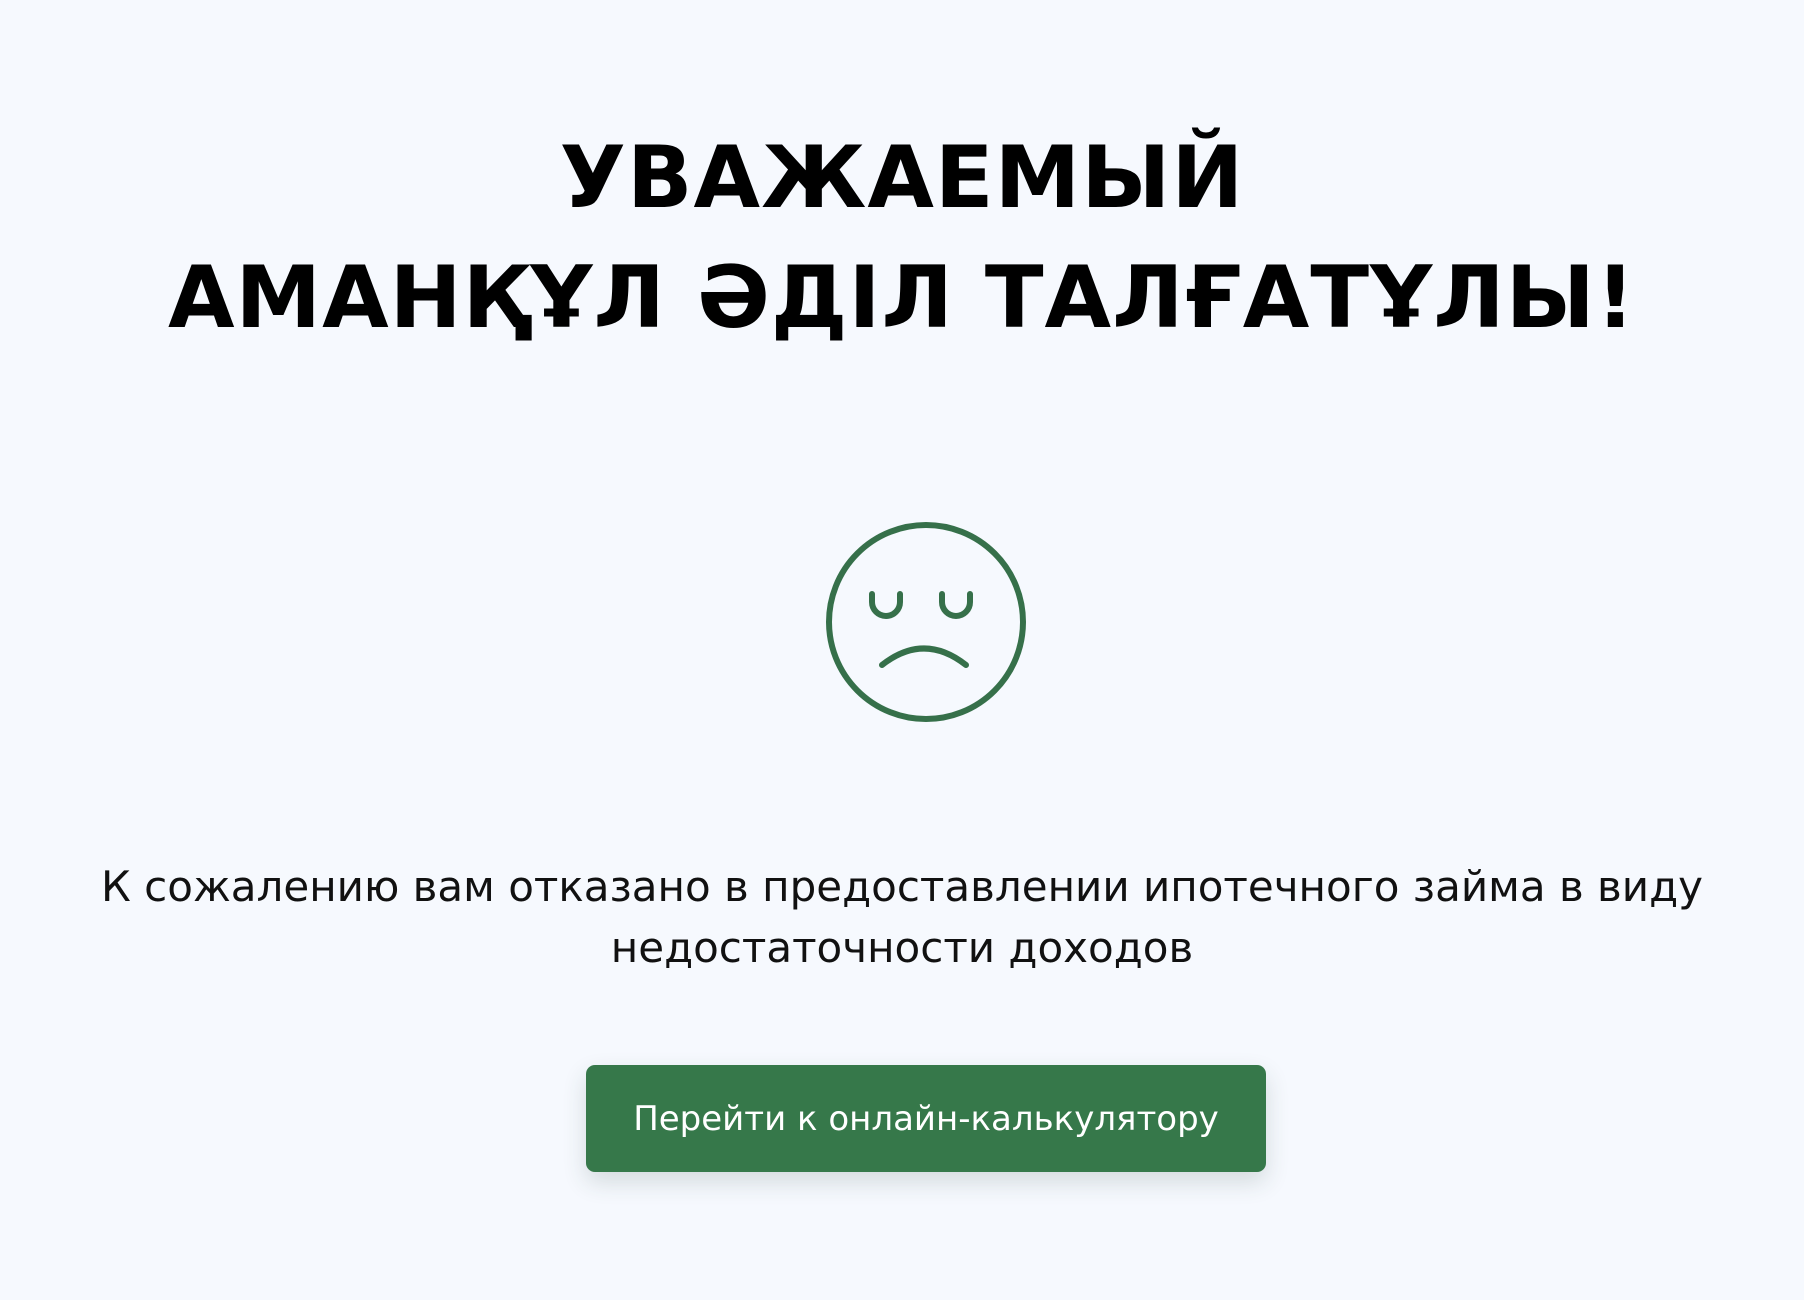 This screenshot has height=1300, width=1804. What do you see at coordinates (926, 622) in the screenshot?
I see `sad-face-icon` at bounding box center [926, 622].